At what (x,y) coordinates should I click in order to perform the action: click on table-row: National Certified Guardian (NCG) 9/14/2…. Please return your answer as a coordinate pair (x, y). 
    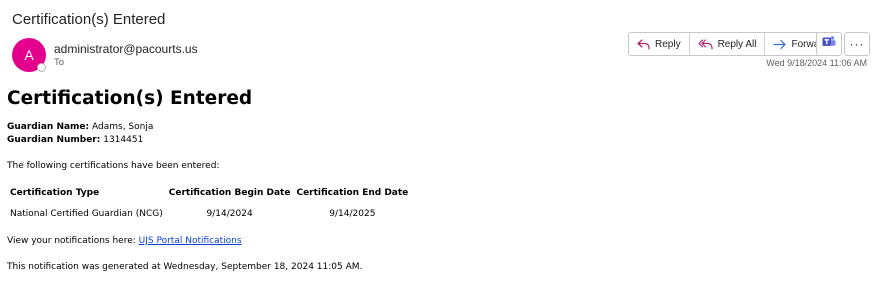
    Looking at the image, I should click on (209, 214).